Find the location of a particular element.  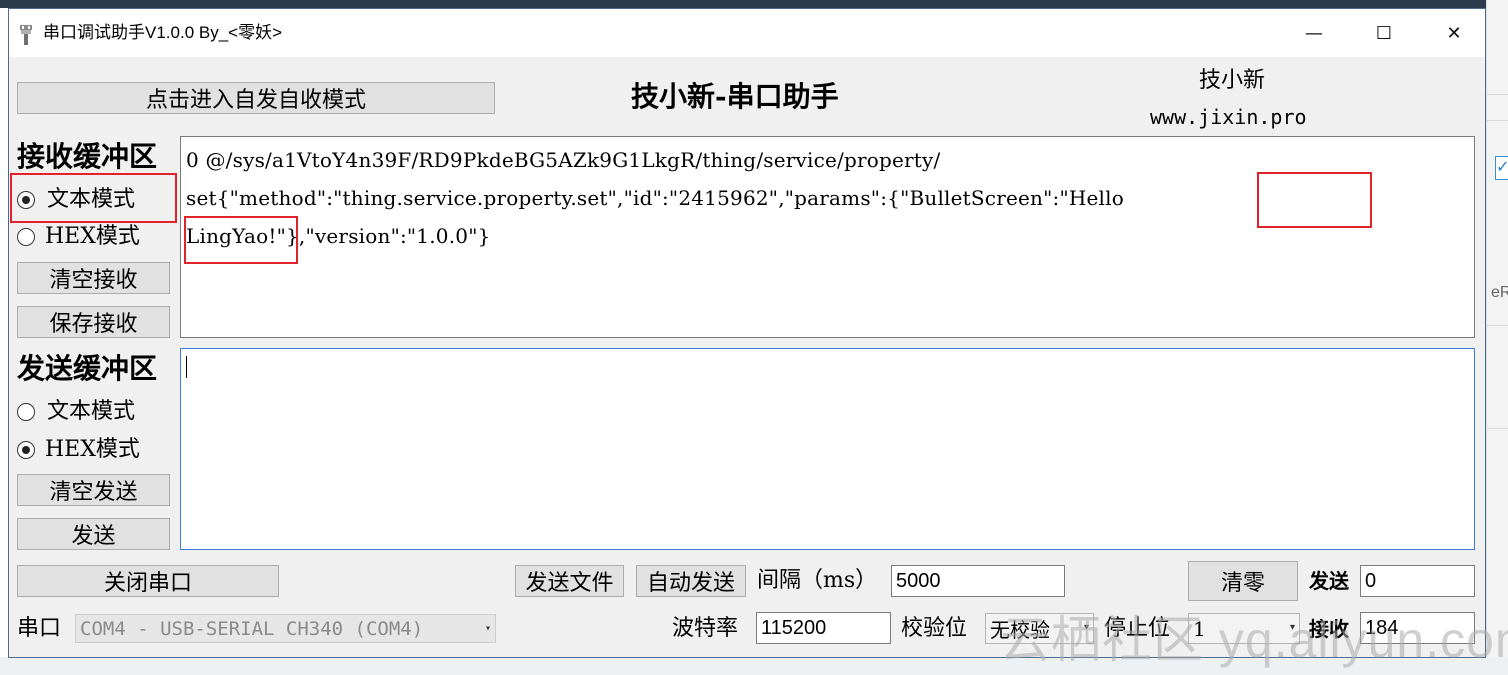

send-text-mode-radio is located at coordinates (26, 412).